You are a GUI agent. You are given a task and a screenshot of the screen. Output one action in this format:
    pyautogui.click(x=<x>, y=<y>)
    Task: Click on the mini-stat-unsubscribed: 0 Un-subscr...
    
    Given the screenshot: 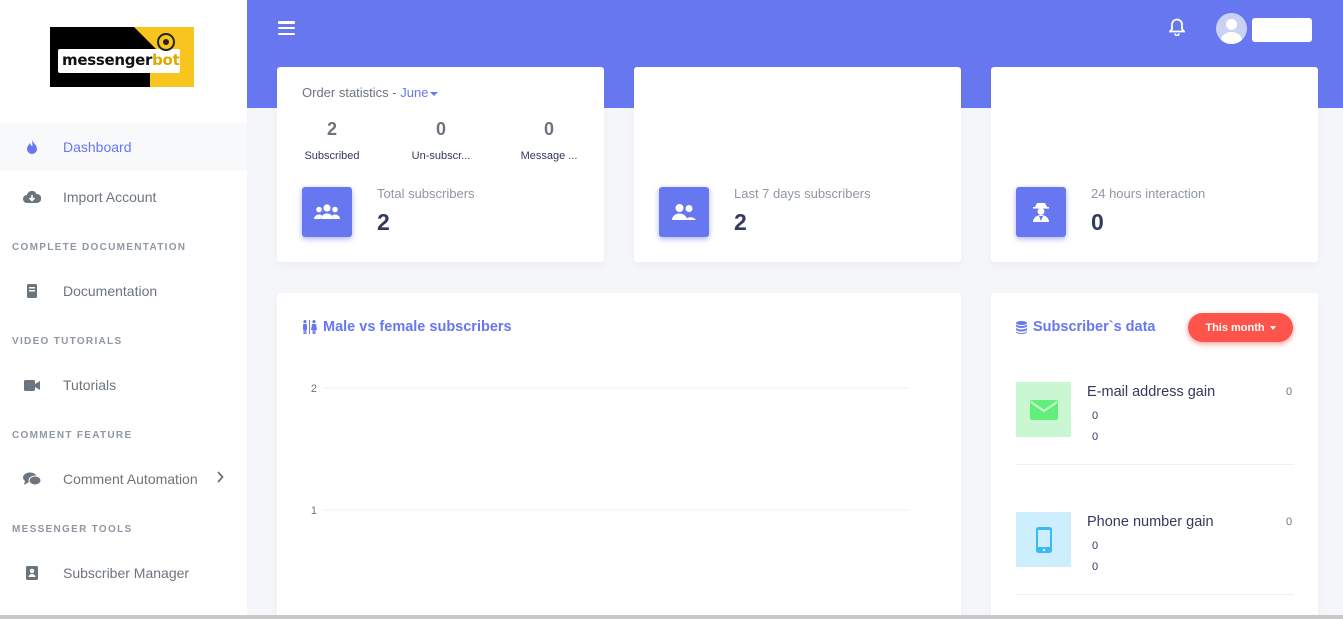 What is the action you would take?
    pyautogui.click(x=441, y=140)
    